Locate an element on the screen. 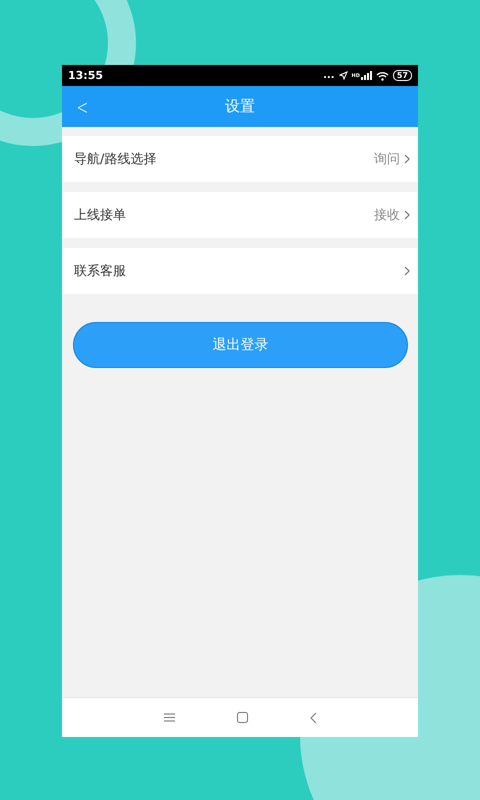 Image resolution: width=480 pixels, height=800 pixels. page-title: 设置 is located at coordinates (240, 106).